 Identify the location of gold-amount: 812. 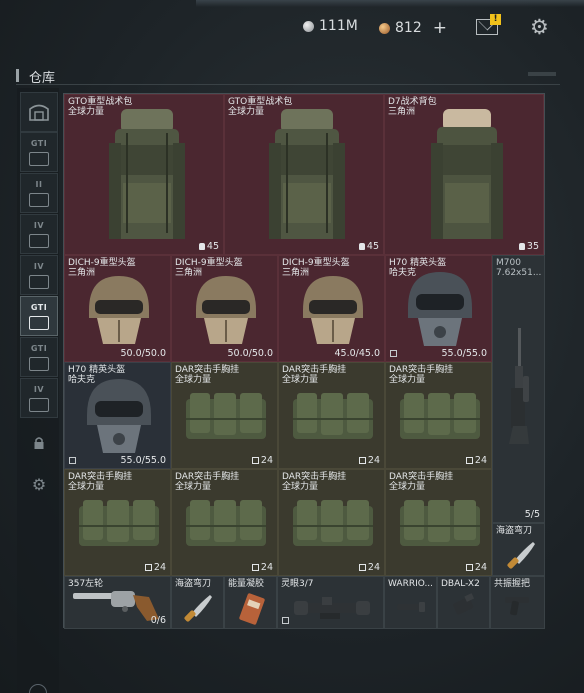
(408, 28).